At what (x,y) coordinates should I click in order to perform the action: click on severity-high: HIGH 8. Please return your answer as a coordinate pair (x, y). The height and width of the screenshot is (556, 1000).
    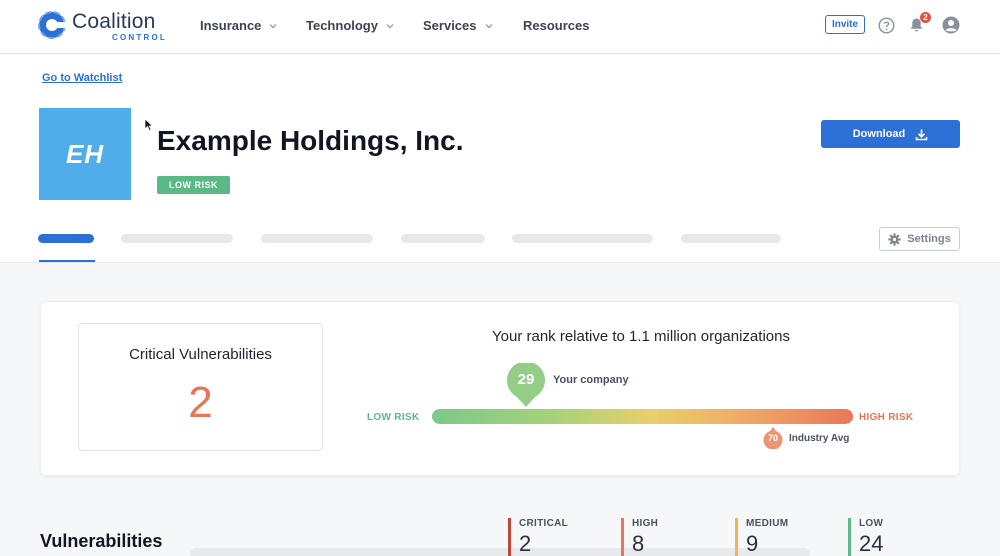
    Looking at the image, I should click on (639, 537).